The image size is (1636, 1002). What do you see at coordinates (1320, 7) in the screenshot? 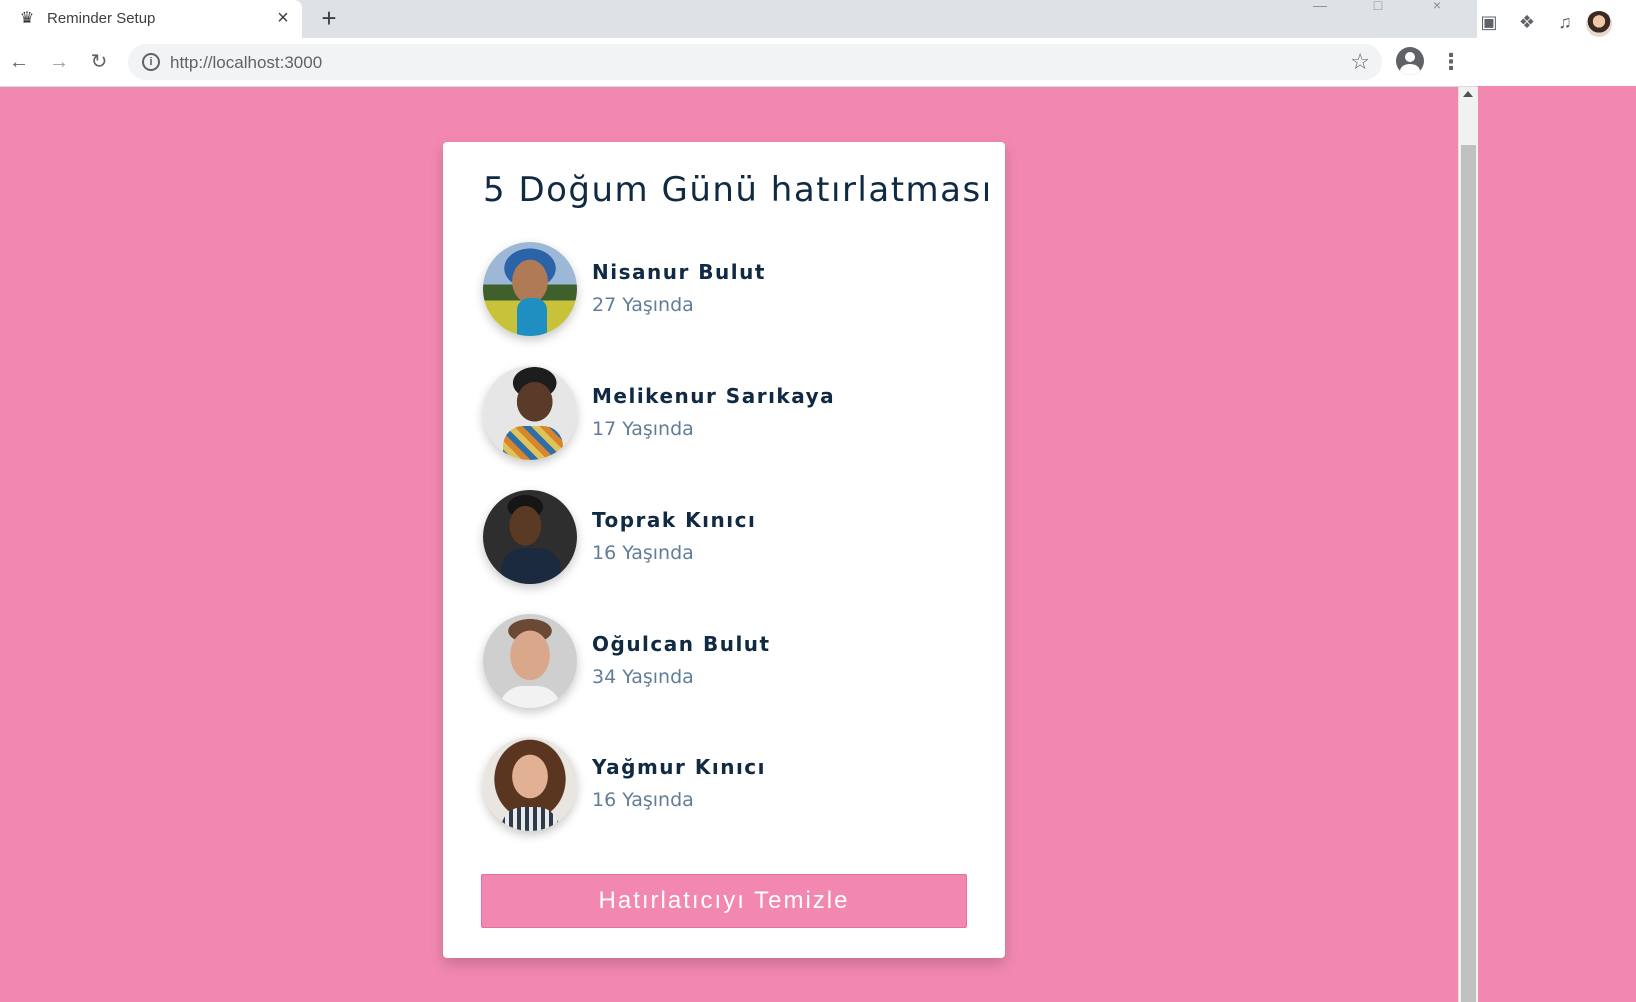
I see `minimize-icon: —` at bounding box center [1320, 7].